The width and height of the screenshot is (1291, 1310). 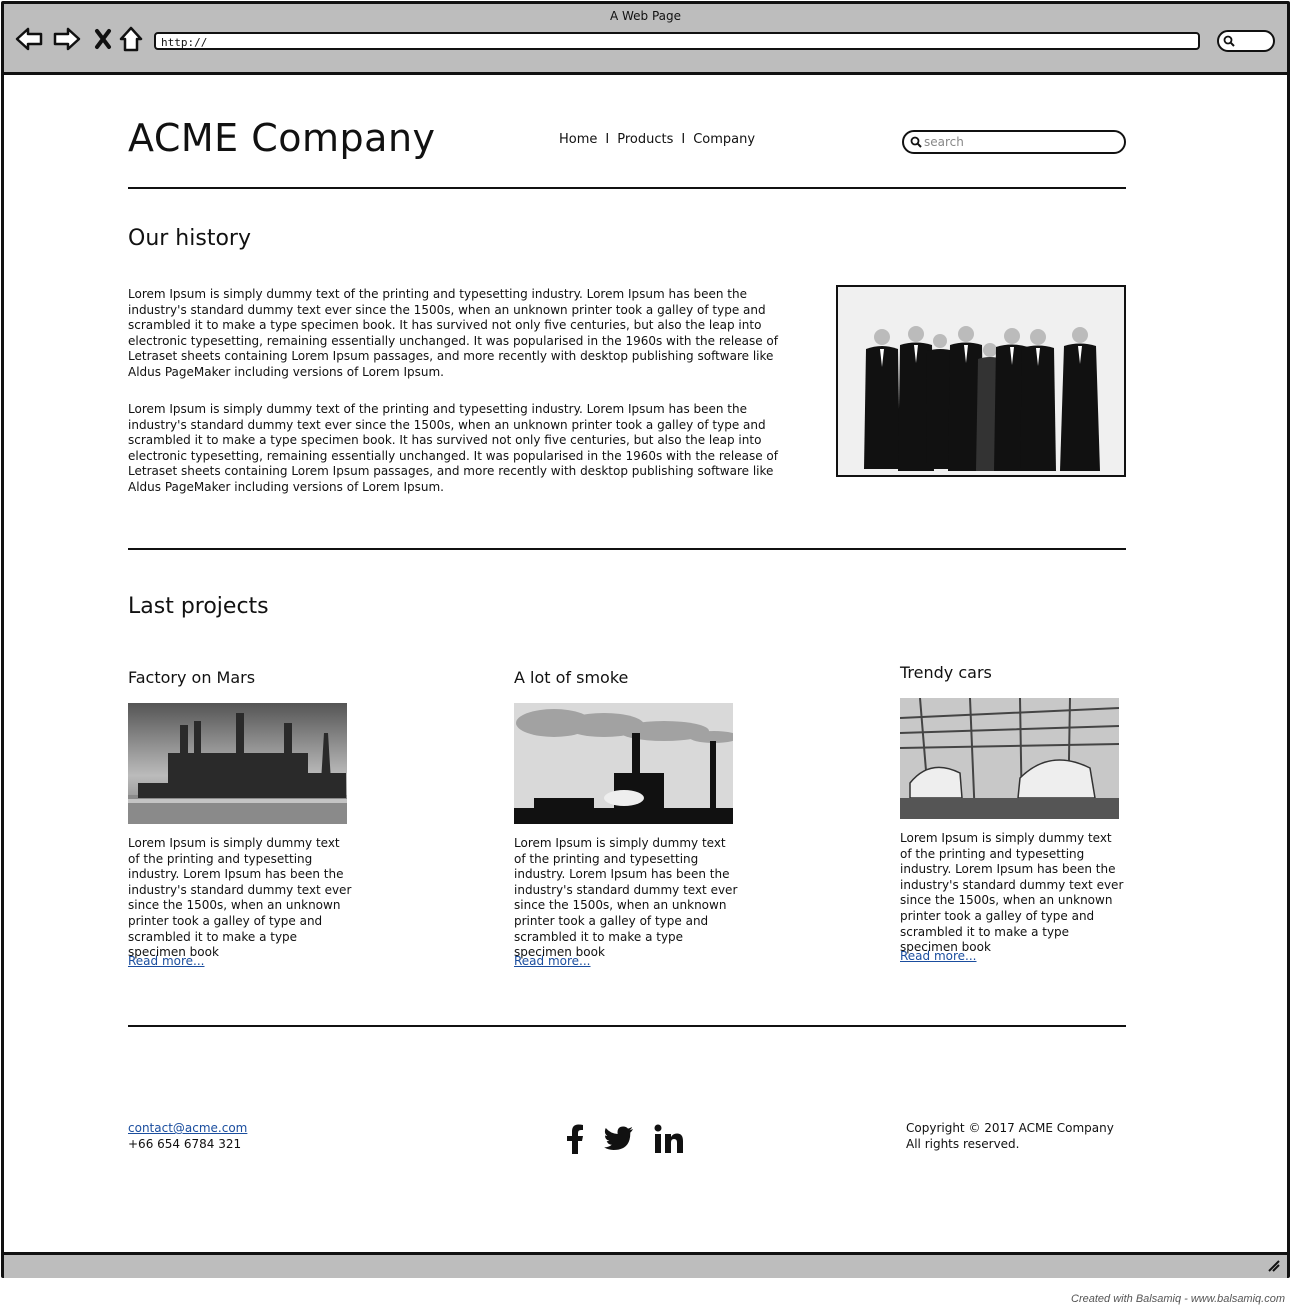 I want to click on history-divider, so click(x=627, y=549).